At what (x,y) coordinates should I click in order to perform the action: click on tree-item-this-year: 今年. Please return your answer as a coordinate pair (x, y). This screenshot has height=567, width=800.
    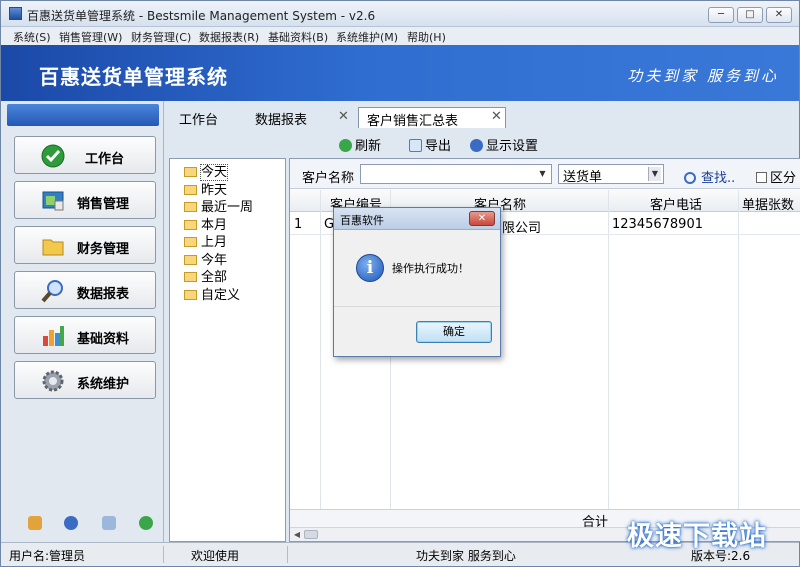
    Looking at the image, I should click on (205, 258).